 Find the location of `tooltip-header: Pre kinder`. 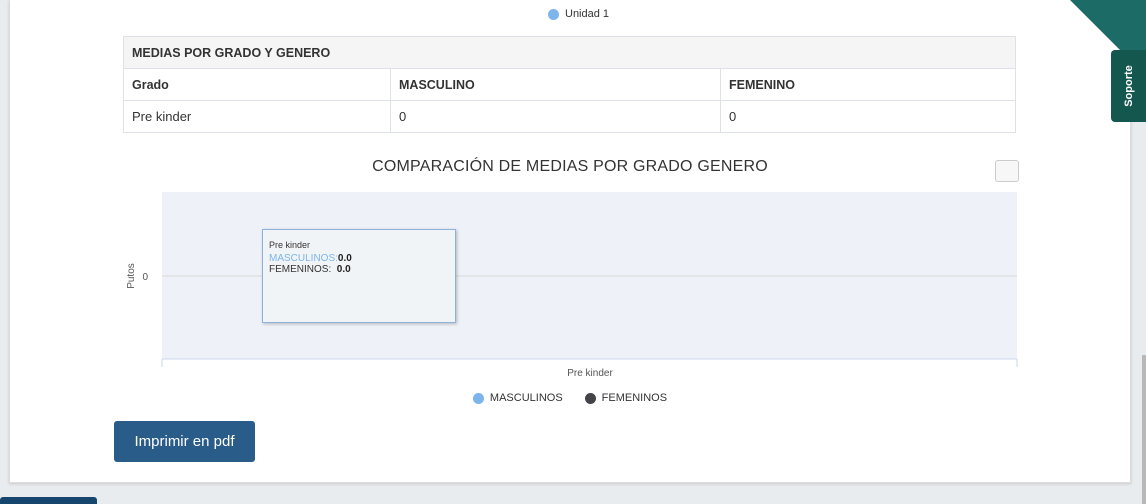

tooltip-header: Pre kinder is located at coordinates (290, 245).